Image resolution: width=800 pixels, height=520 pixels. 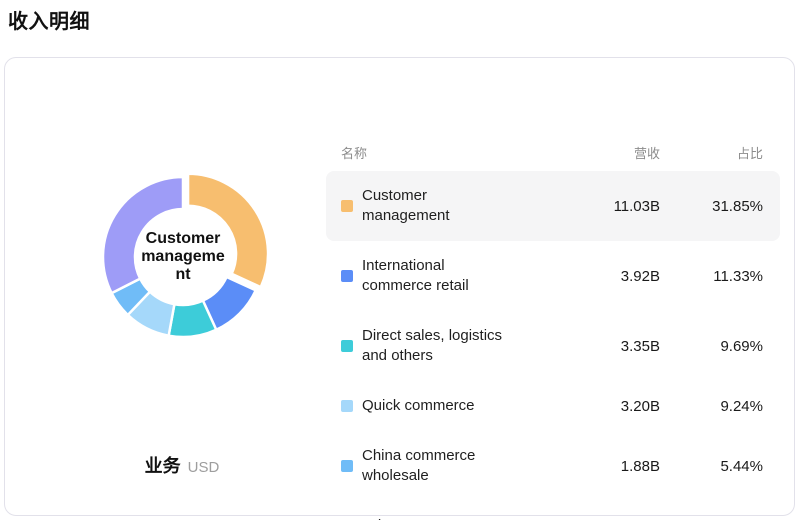 What do you see at coordinates (640, 276) in the screenshot?
I see `row-revenue: 3.92B` at bounding box center [640, 276].